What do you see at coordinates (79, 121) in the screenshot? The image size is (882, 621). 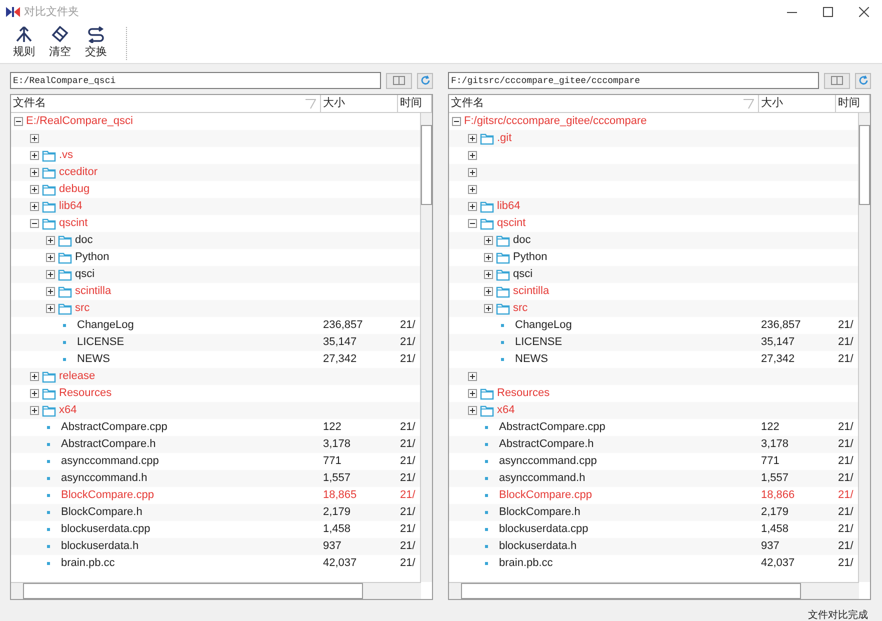 I see `root-path: E:/RealCompare_qsci` at bounding box center [79, 121].